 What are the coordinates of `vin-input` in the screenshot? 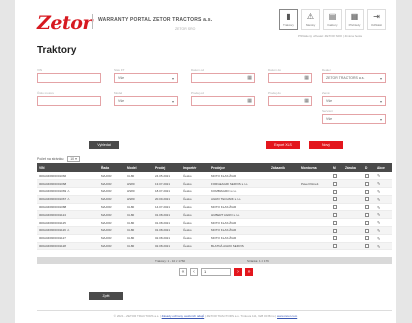 It's located at (69, 78).